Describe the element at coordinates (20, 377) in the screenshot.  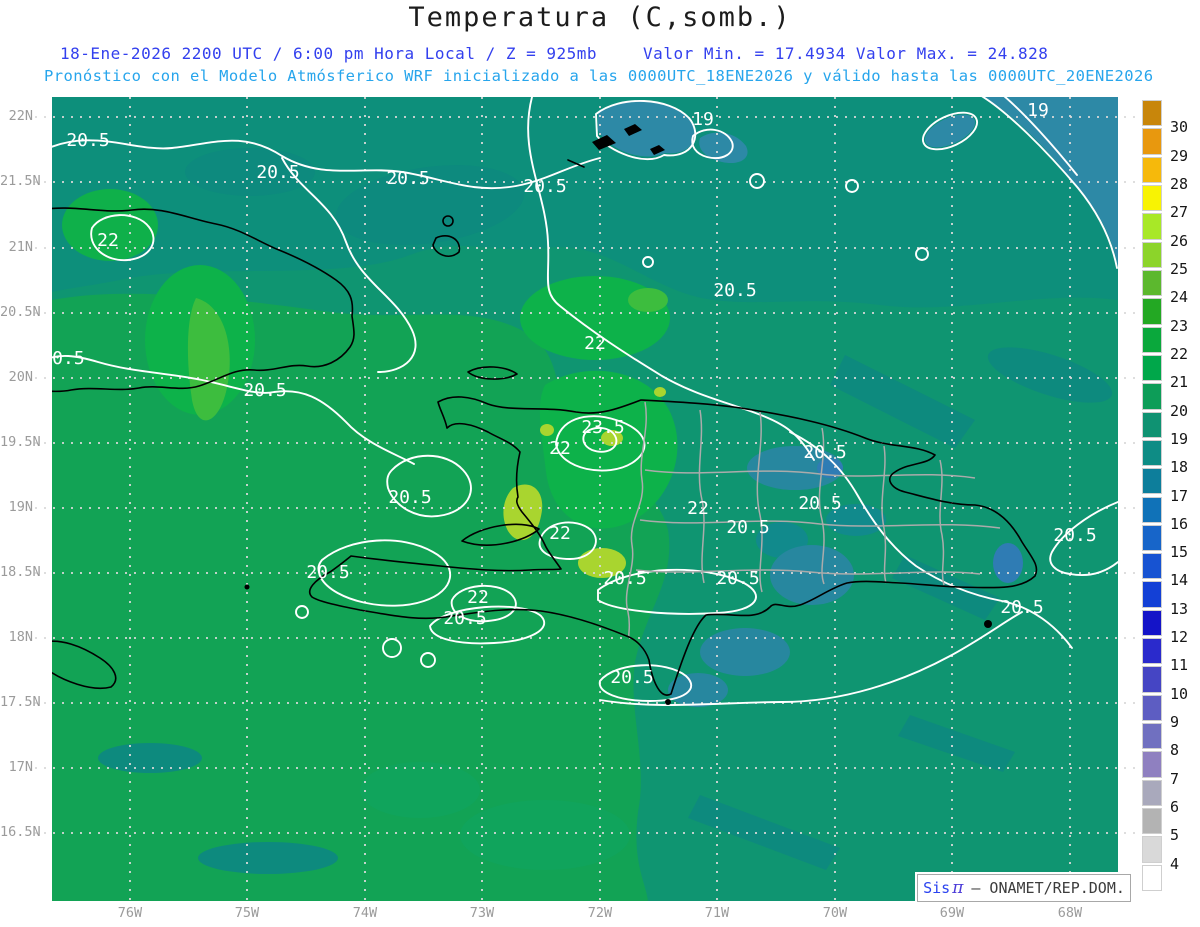
I see `lat-tick-label: 20N` at that location.